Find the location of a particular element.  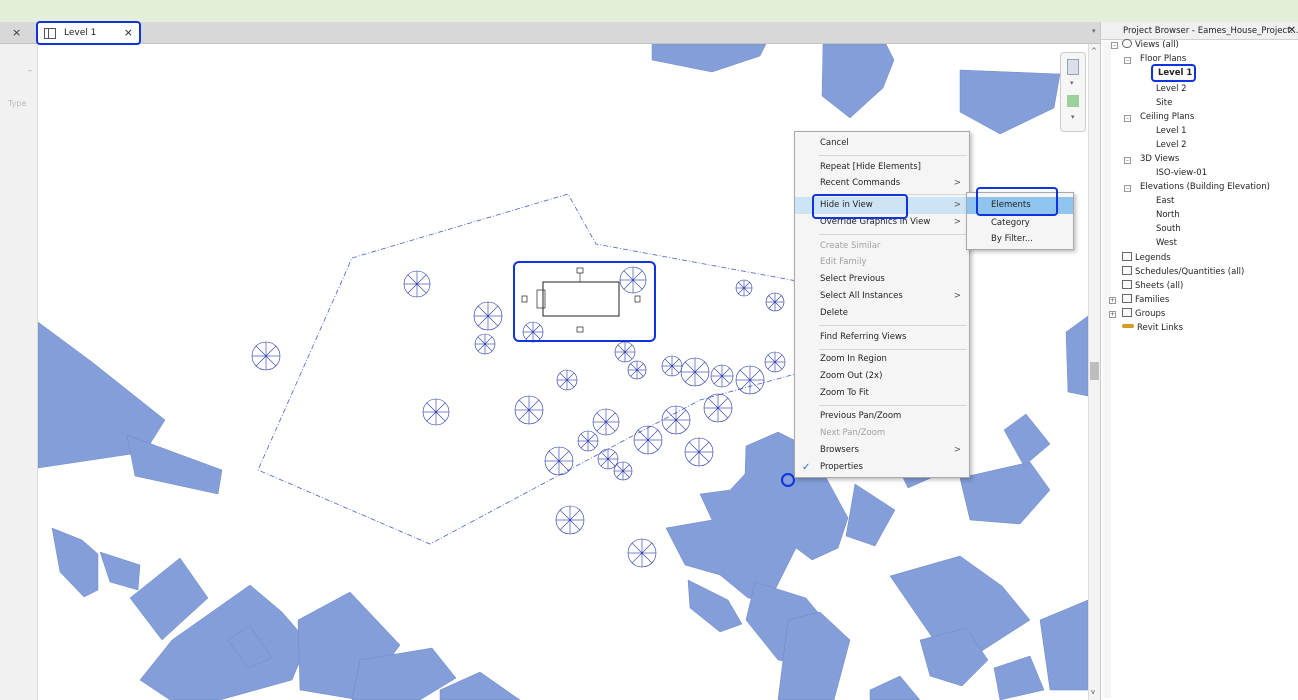

tree-revit-links: Revit Links is located at coordinates (1152, 328).